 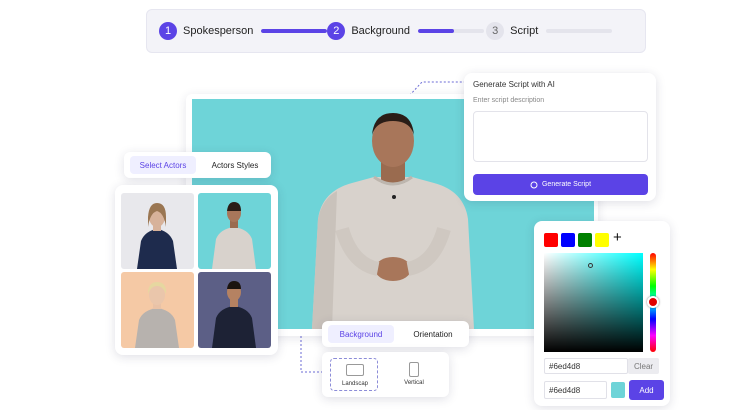 What do you see at coordinates (618, 390) in the screenshot?
I see `color-preview` at bounding box center [618, 390].